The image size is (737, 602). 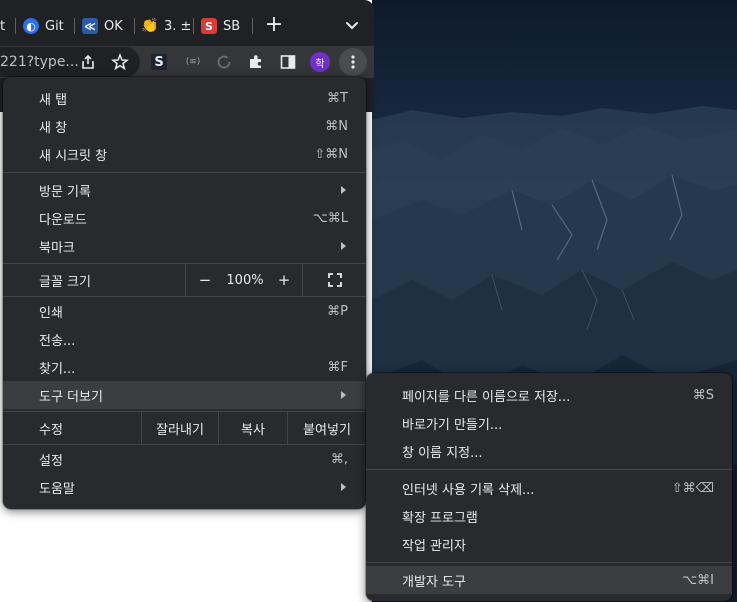 I want to click on zoom-out-label: −, so click(x=205, y=280).